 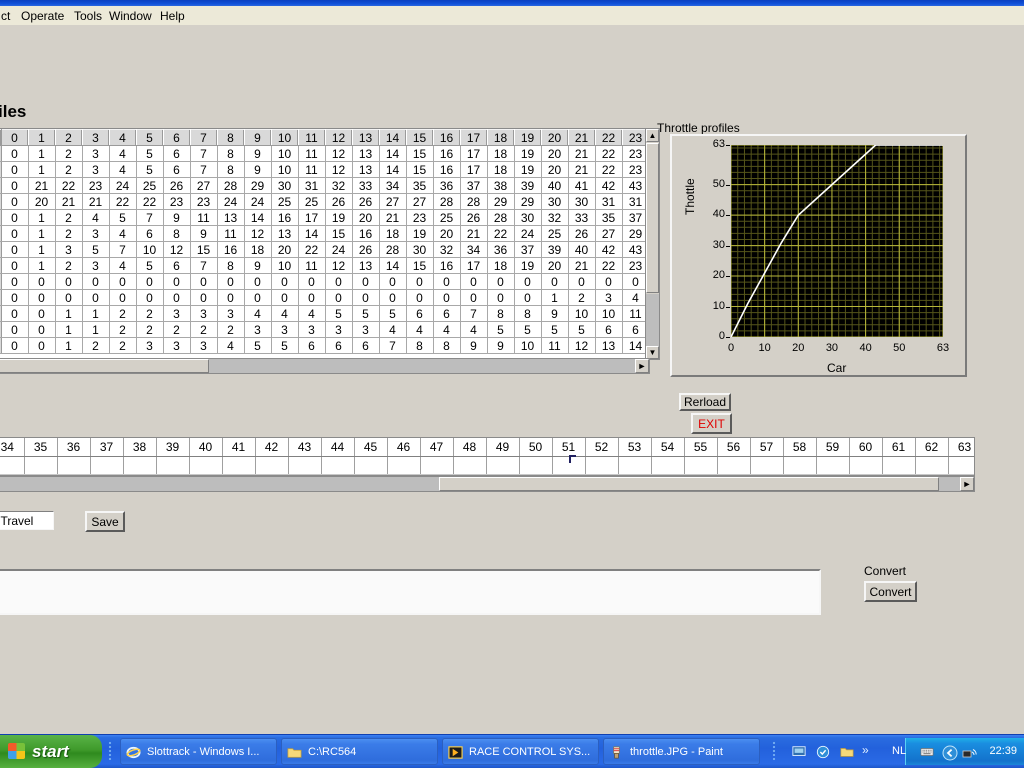 I want to click on taskbar-item-rc564-folder: C:\RC564, so click(x=359, y=751).